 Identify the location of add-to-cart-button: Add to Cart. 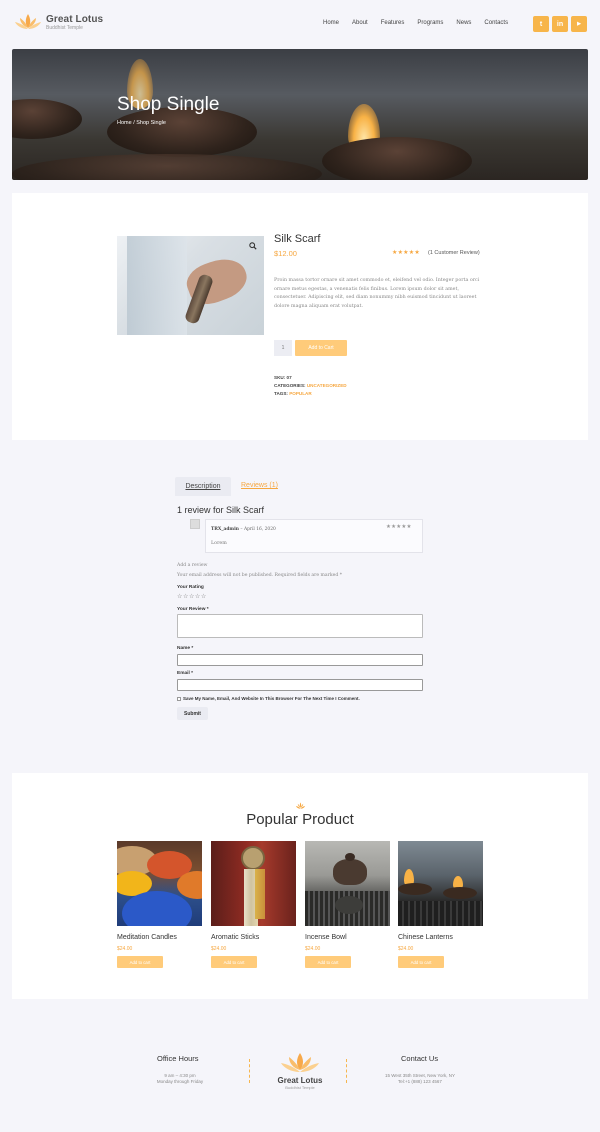
(321, 348).